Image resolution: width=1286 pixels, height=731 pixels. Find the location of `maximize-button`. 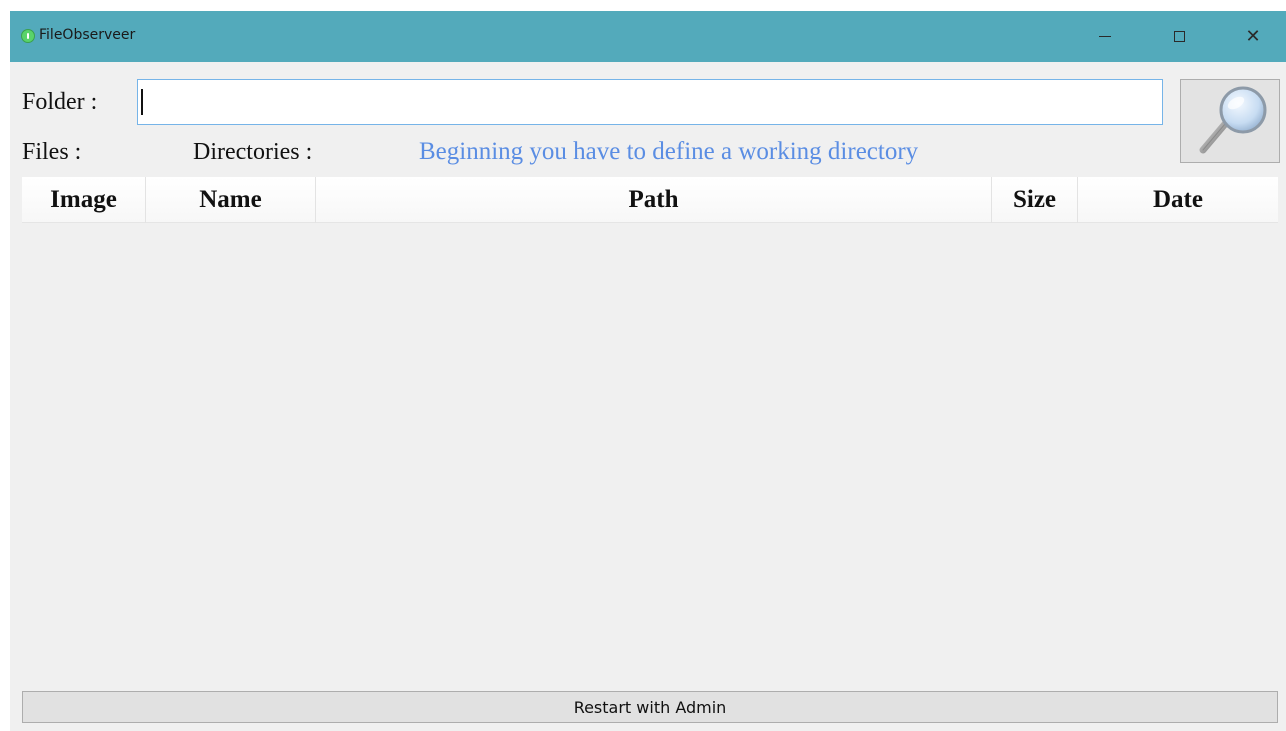

maximize-button is located at coordinates (1179, 36).